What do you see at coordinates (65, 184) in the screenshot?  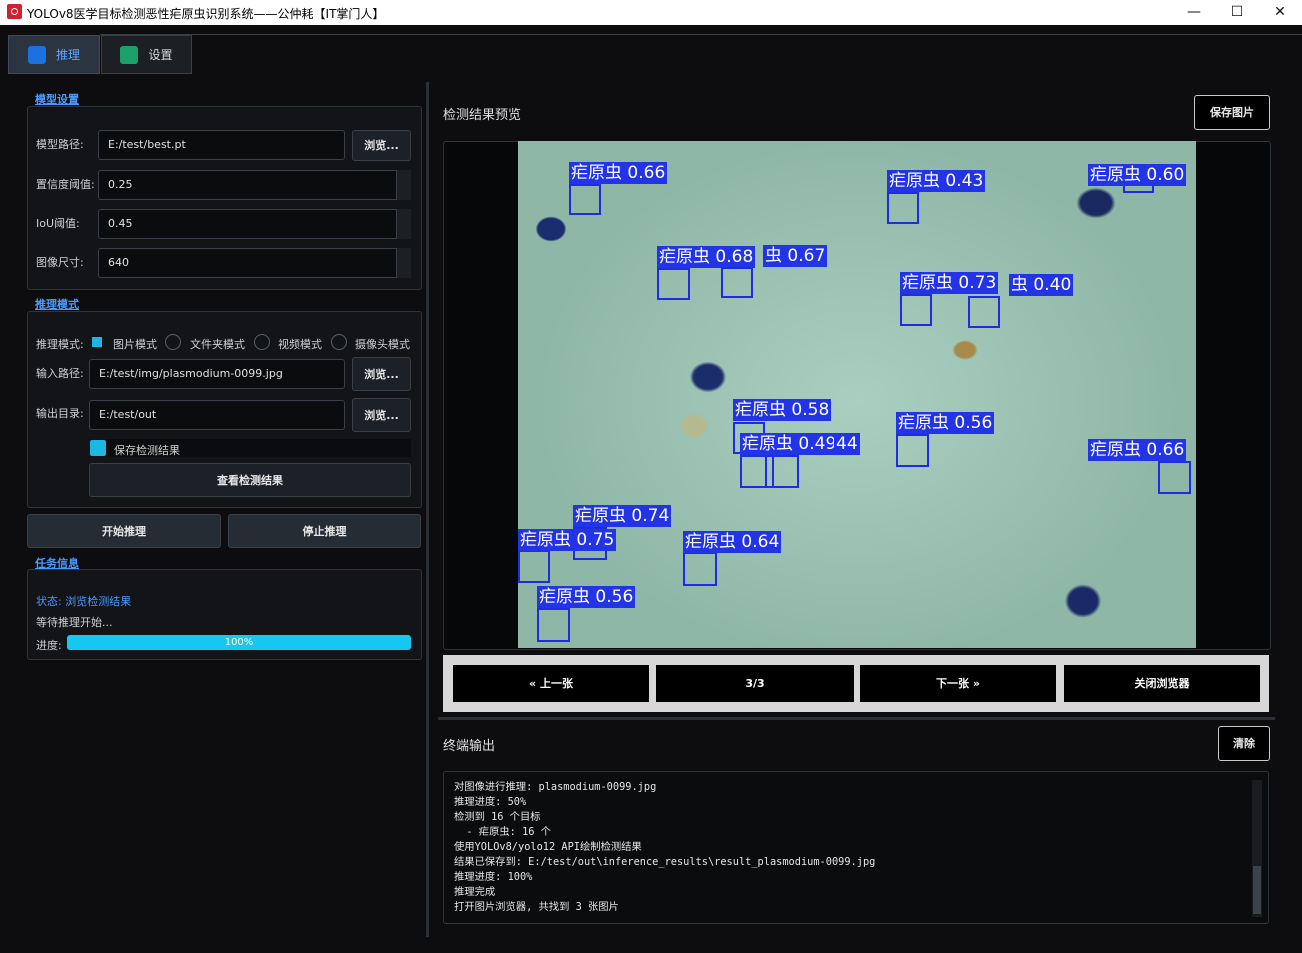 I see `conf-label: 置信度阈值:` at bounding box center [65, 184].